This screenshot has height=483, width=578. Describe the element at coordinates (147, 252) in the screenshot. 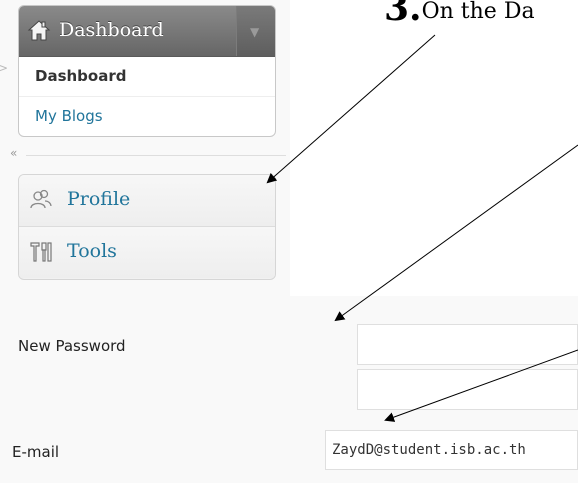

I see `sidebar-item-tools: Tools` at that location.